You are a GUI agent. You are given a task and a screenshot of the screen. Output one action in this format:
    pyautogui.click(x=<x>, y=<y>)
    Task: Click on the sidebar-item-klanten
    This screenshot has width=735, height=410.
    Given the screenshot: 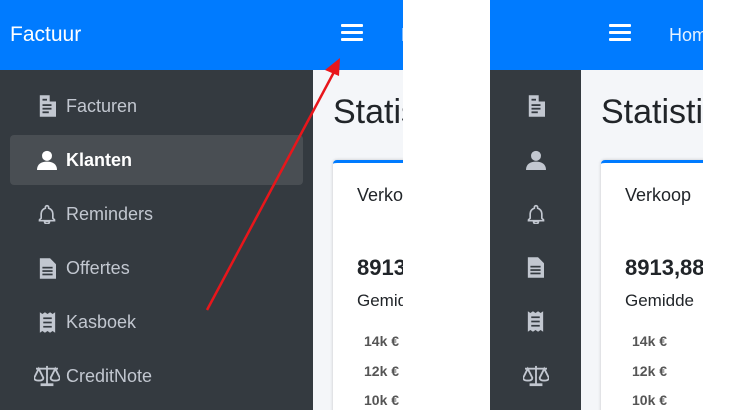 What is the action you would take?
    pyautogui.click(x=535, y=162)
    